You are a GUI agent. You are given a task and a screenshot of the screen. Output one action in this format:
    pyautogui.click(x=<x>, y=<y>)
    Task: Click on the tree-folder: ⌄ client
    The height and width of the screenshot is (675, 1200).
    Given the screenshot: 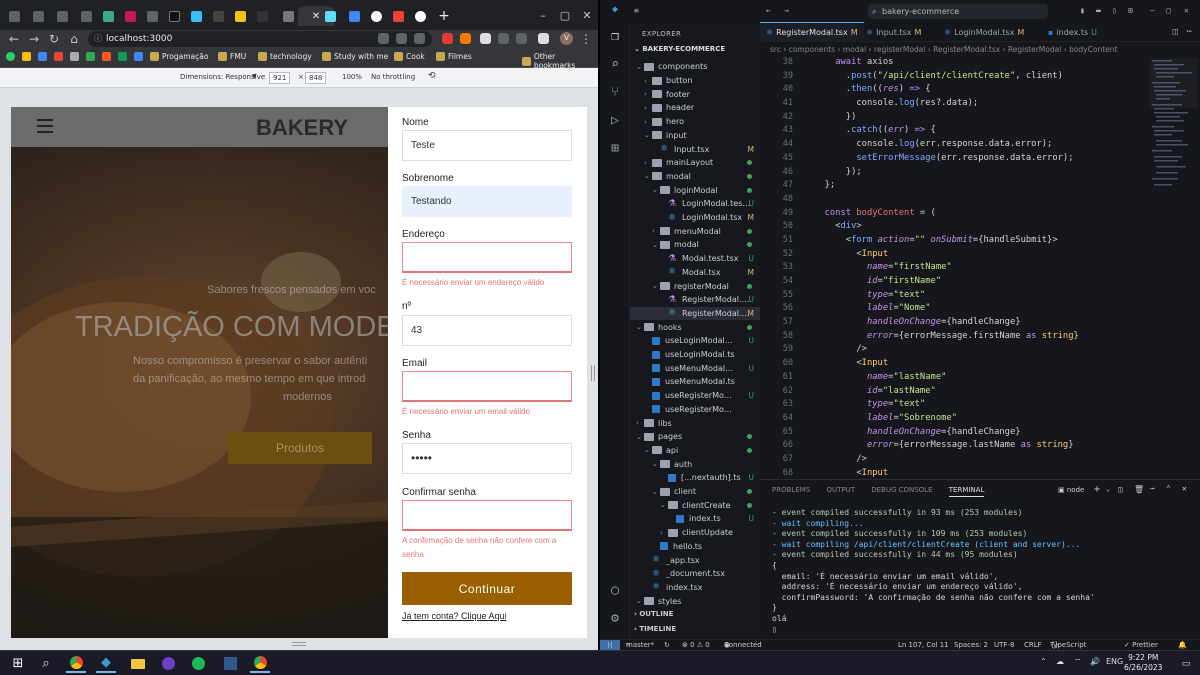 What is the action you would take?
    pyautogui.click(x=695, y=492)
    